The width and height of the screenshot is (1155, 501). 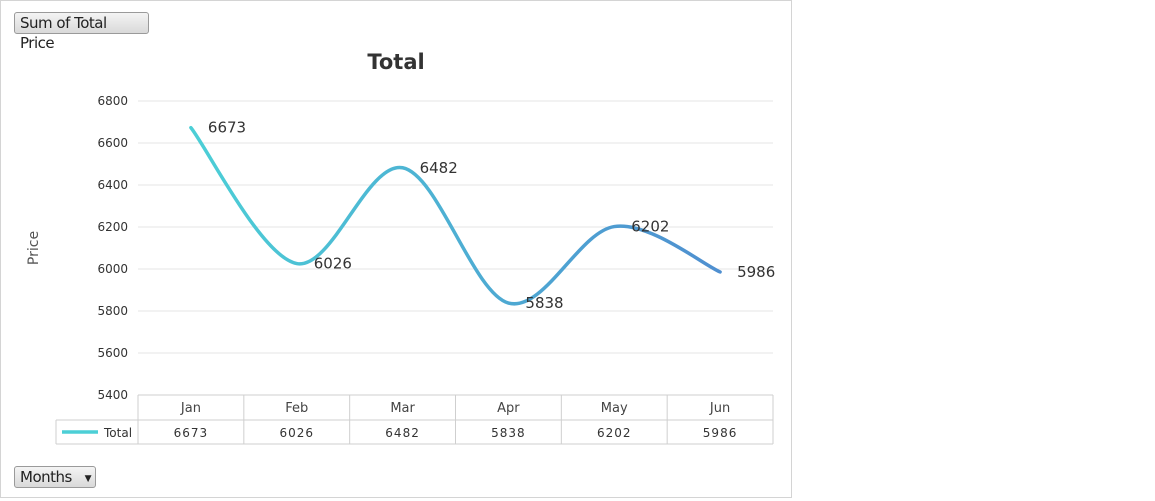 I want to click on table-value: 6202, so click(x=614, y=433).